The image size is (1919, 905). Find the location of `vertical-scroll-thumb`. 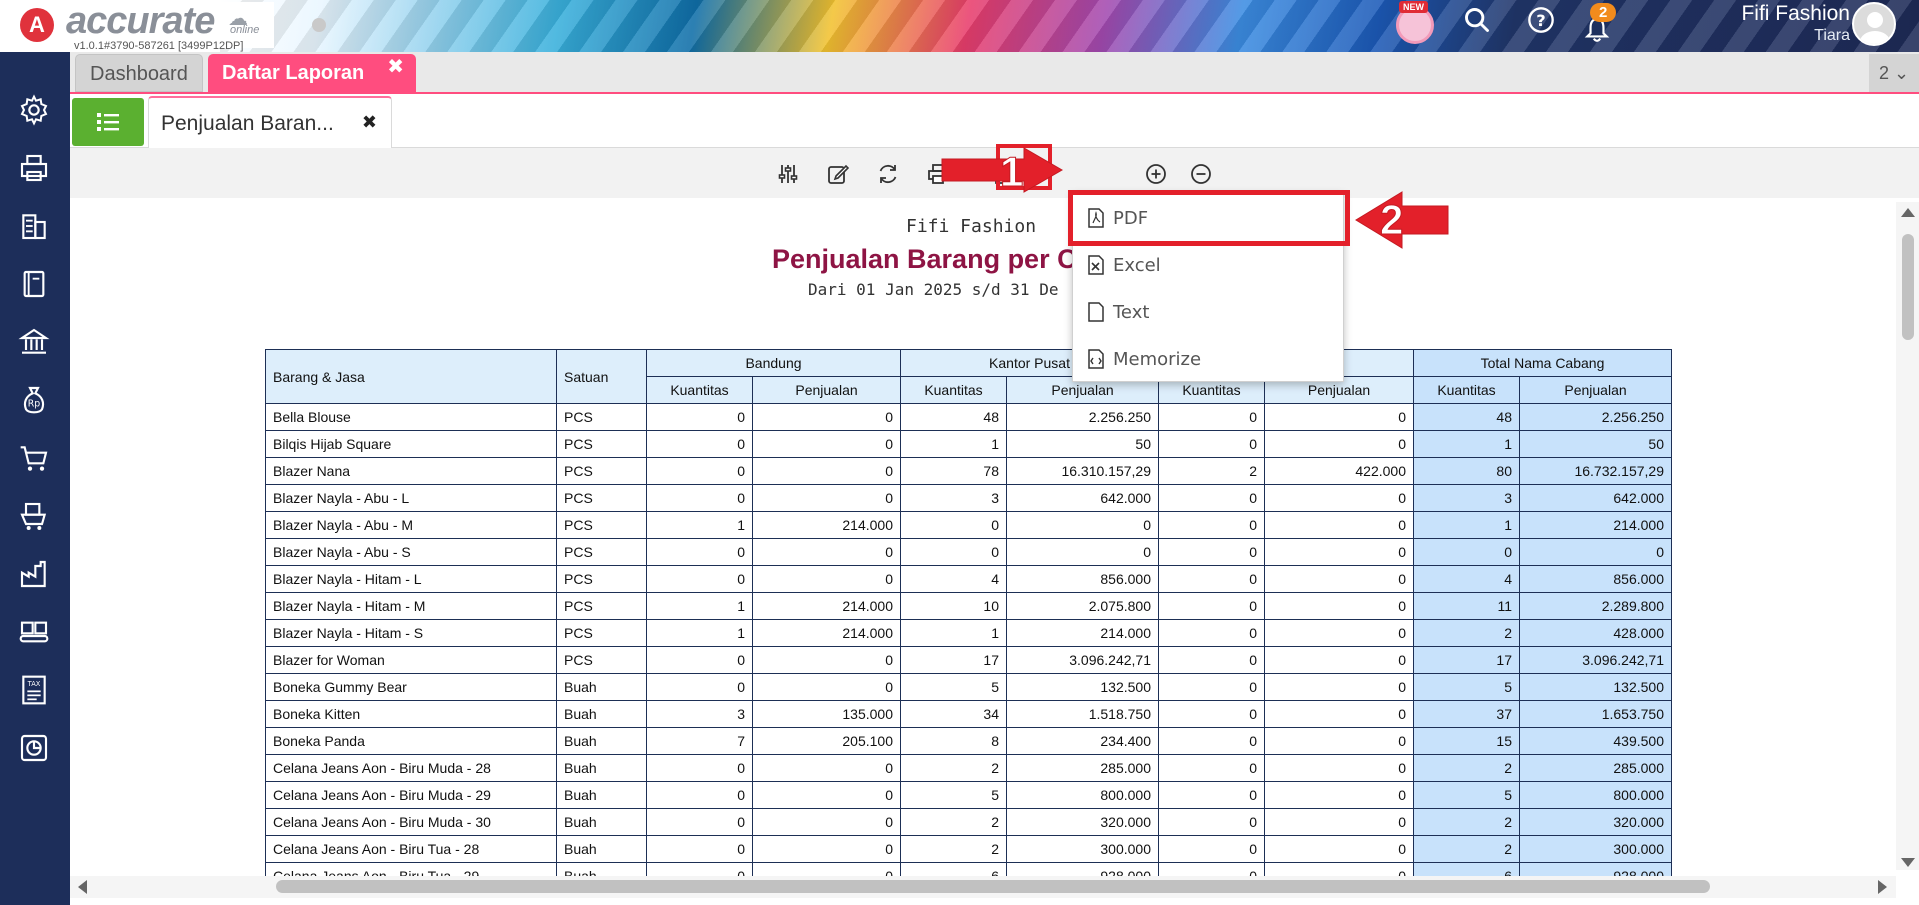

vertical-scroll-thumb is located at coordinates (1908, 287).